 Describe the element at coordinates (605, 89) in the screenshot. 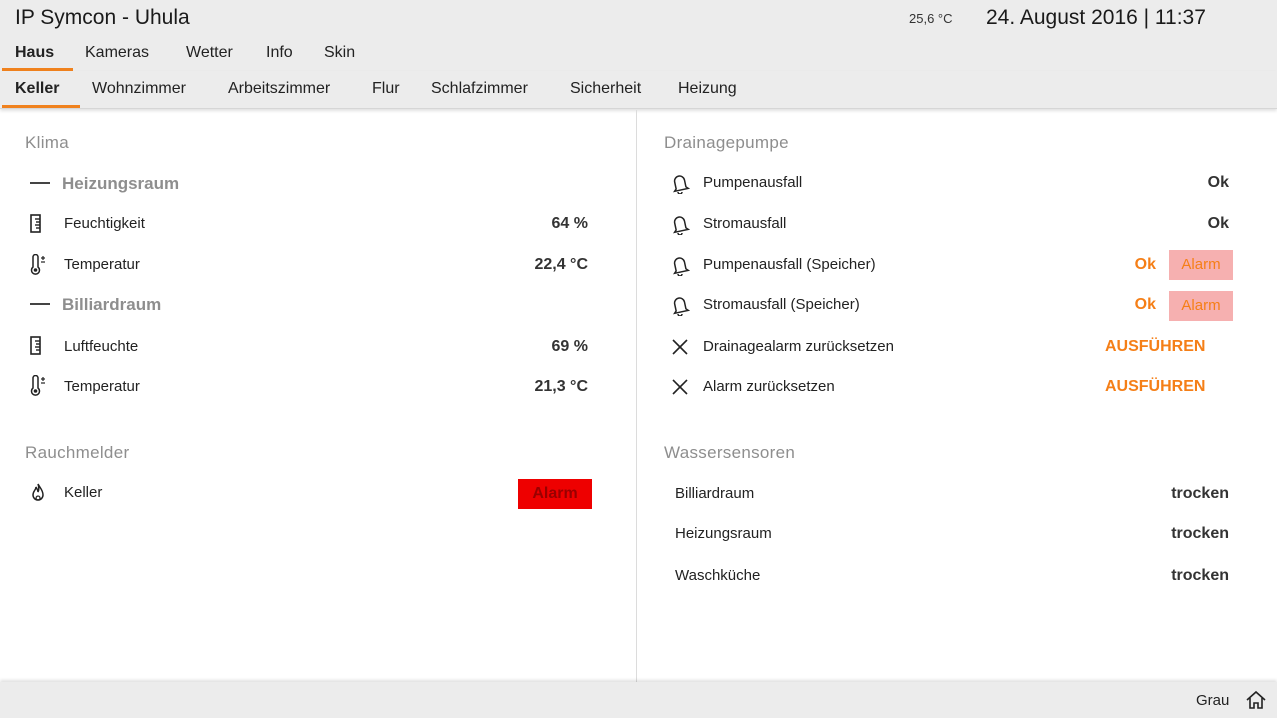

I see `tab-sicherheit: Sicherheit` at that location.